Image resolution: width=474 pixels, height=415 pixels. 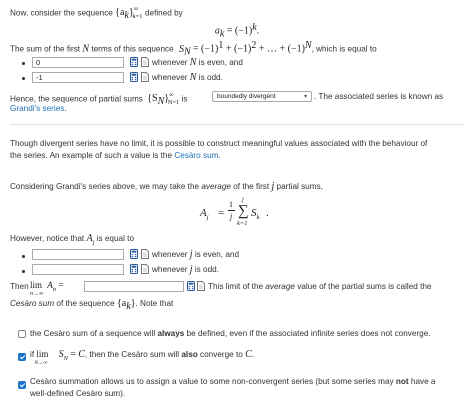 I want to click on answer-input-limit, so click(x=134, y=286).